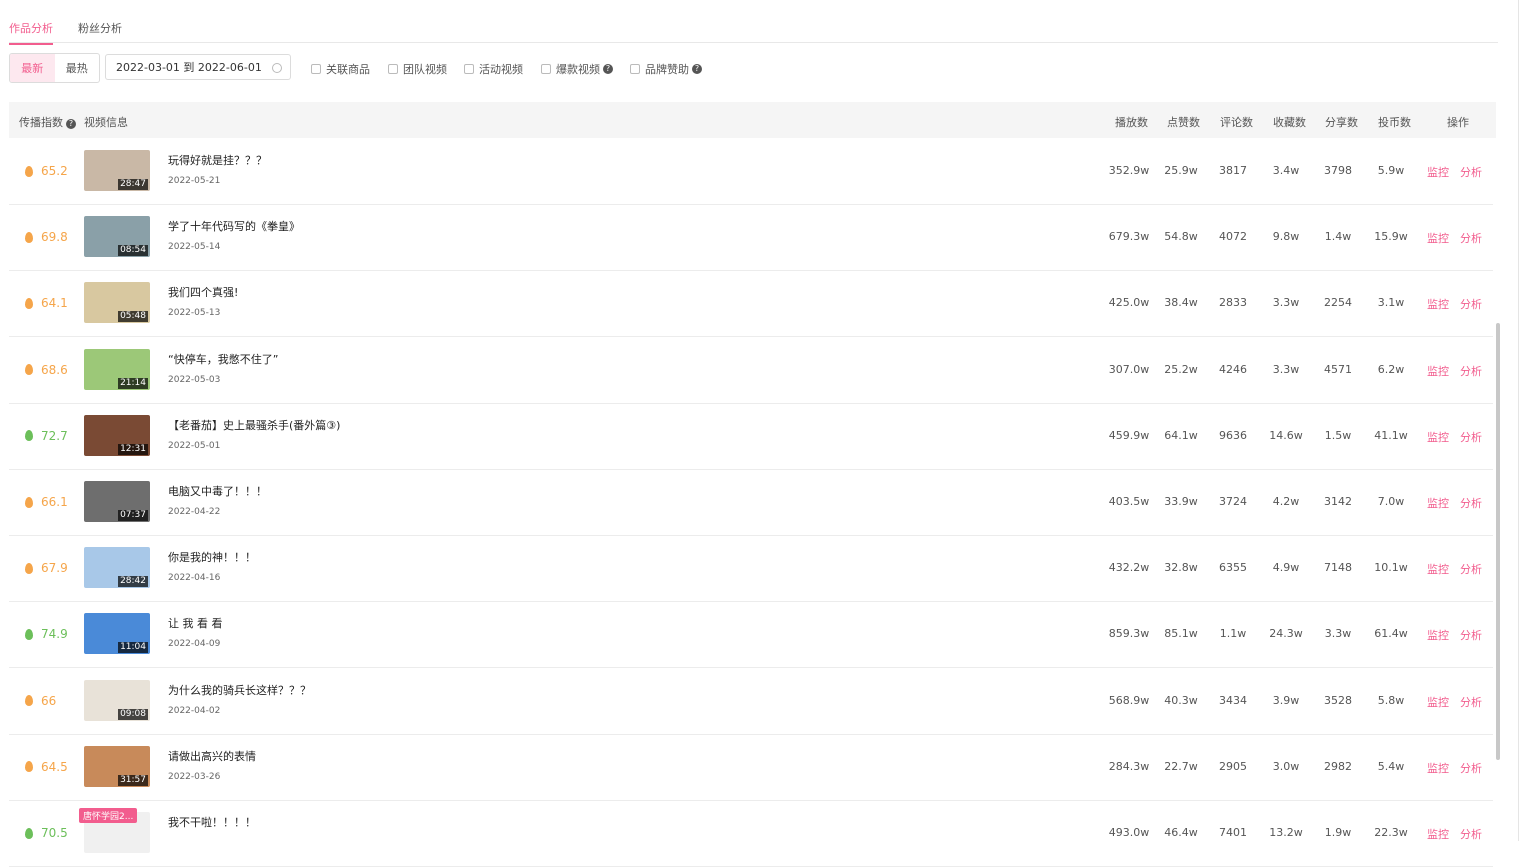 Image resolution: width=1523 pixels, height=867 pixels. What do you see at coordinates (77, 68) in the screenshot?
I see `sort-hottest-button: 最热` at bounding box center [77, 68].